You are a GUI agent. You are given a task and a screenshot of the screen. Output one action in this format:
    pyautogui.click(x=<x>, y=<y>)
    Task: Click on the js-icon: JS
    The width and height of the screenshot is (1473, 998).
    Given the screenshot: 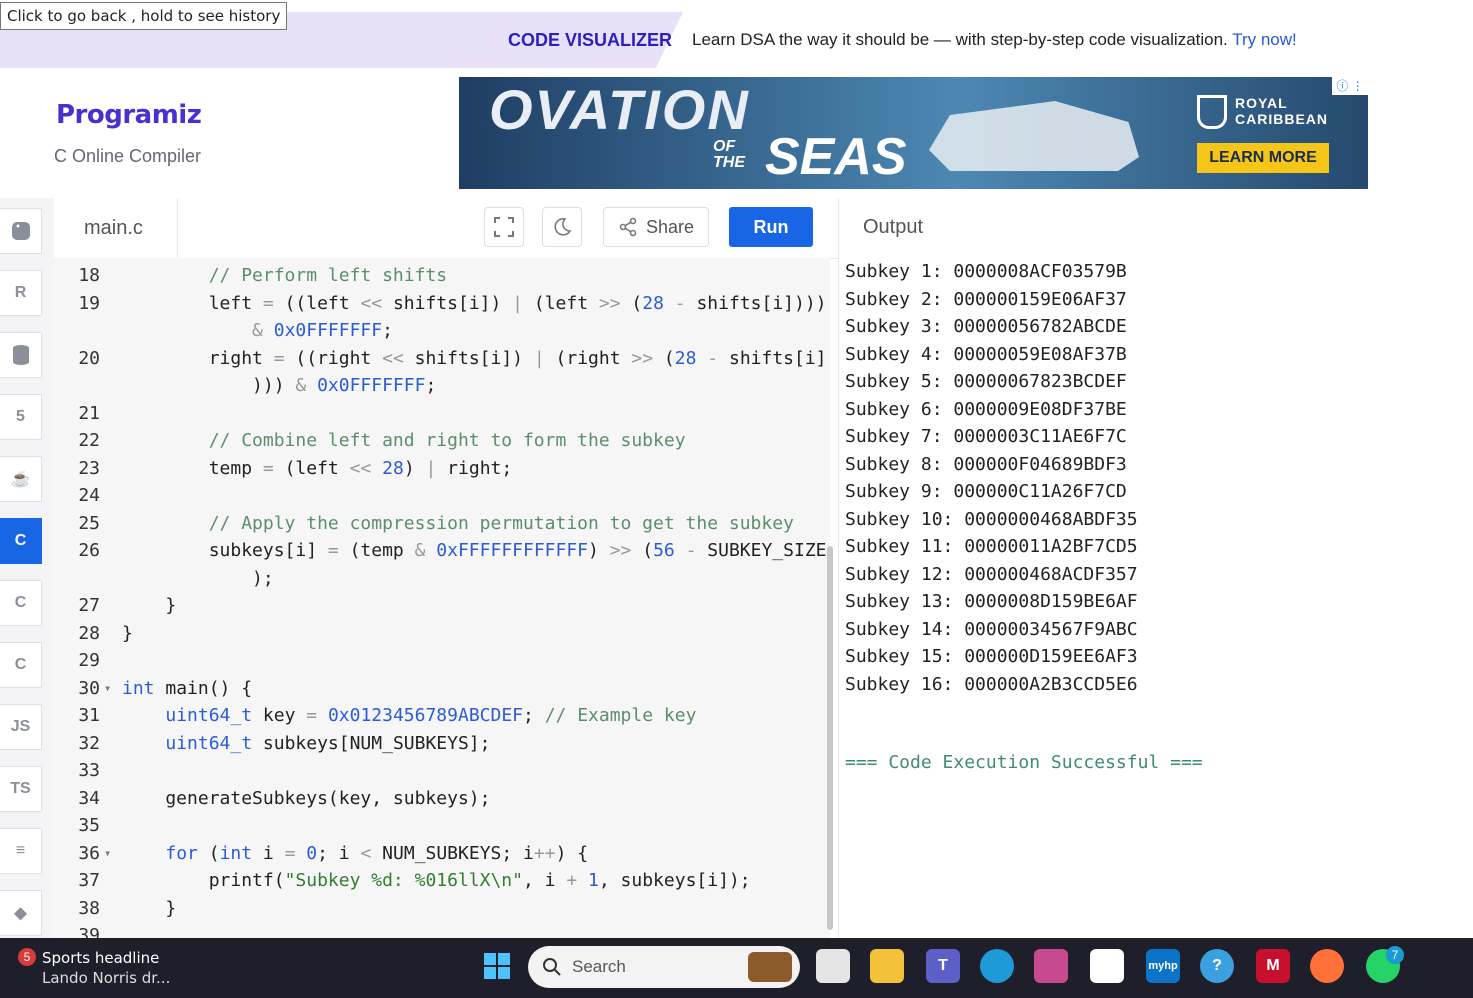 What is the action you would take?
    pyautogui.click(x=21, y=727)
    